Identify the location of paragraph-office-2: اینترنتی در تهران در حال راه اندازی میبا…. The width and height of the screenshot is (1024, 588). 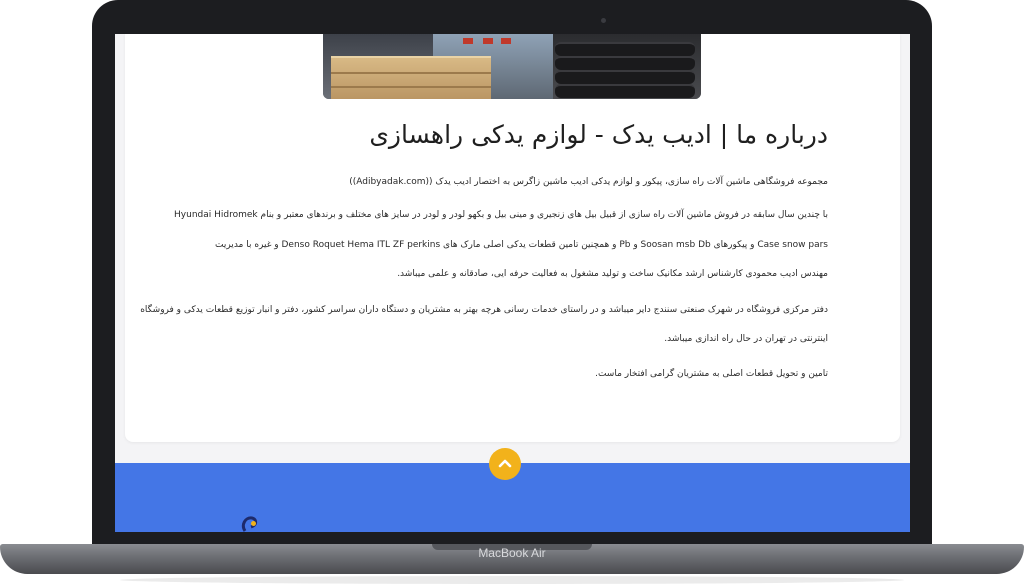
(746, 339).